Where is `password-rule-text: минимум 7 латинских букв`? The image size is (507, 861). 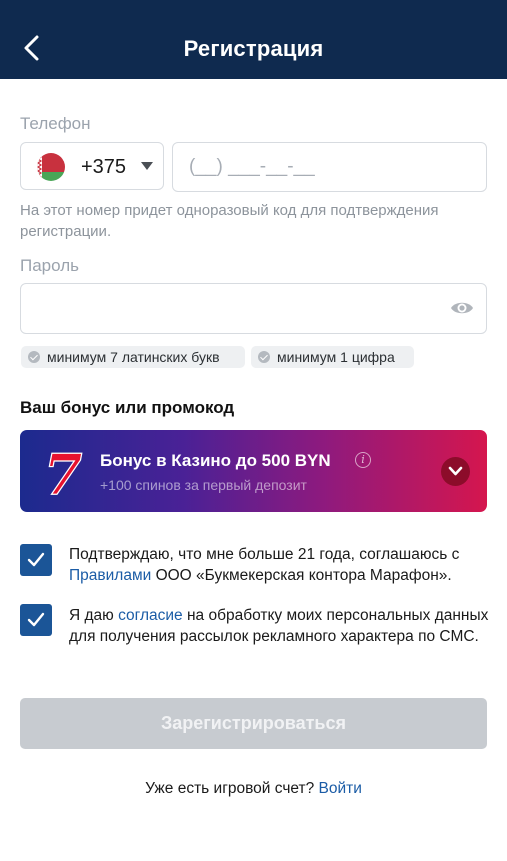 password-rule-text: минимум 7 латинских букв is located at coordinates (133, 357).